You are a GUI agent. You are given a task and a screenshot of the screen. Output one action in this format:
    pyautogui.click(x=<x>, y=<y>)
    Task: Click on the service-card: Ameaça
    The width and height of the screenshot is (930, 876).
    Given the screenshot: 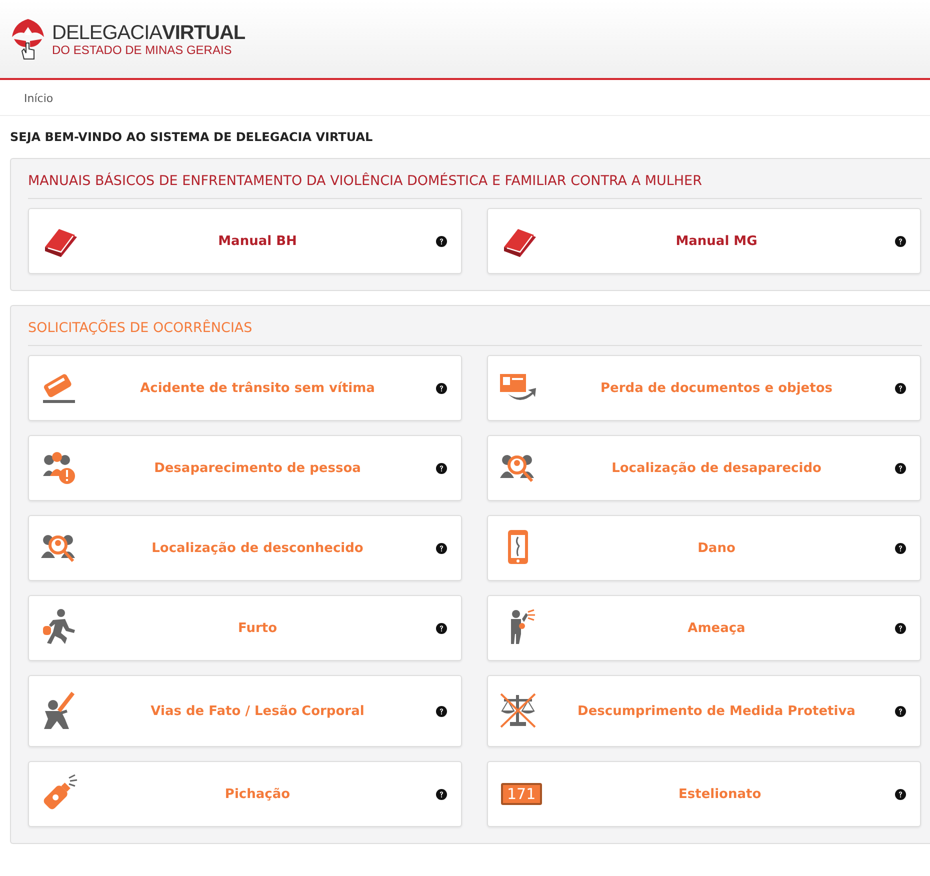 What is the action you would take?
    pyautogui.click(x=704, y=628)
    